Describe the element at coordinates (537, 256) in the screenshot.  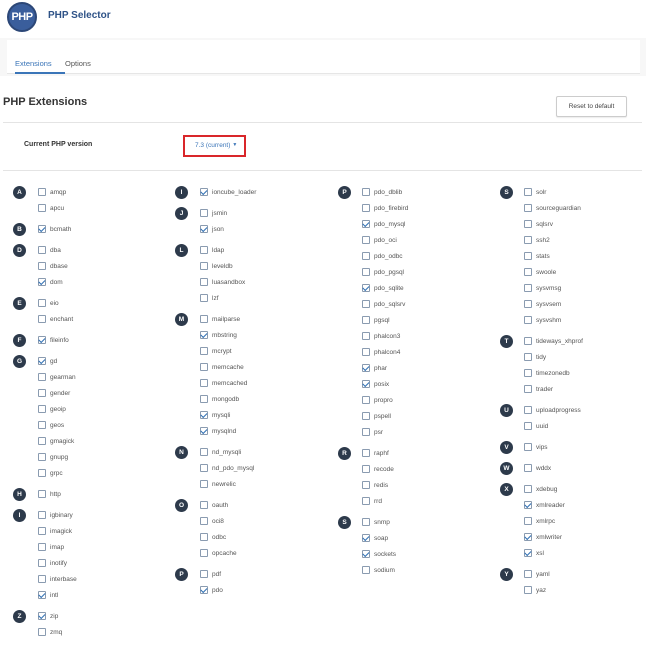
I see `extension-stats: stats` at that location.